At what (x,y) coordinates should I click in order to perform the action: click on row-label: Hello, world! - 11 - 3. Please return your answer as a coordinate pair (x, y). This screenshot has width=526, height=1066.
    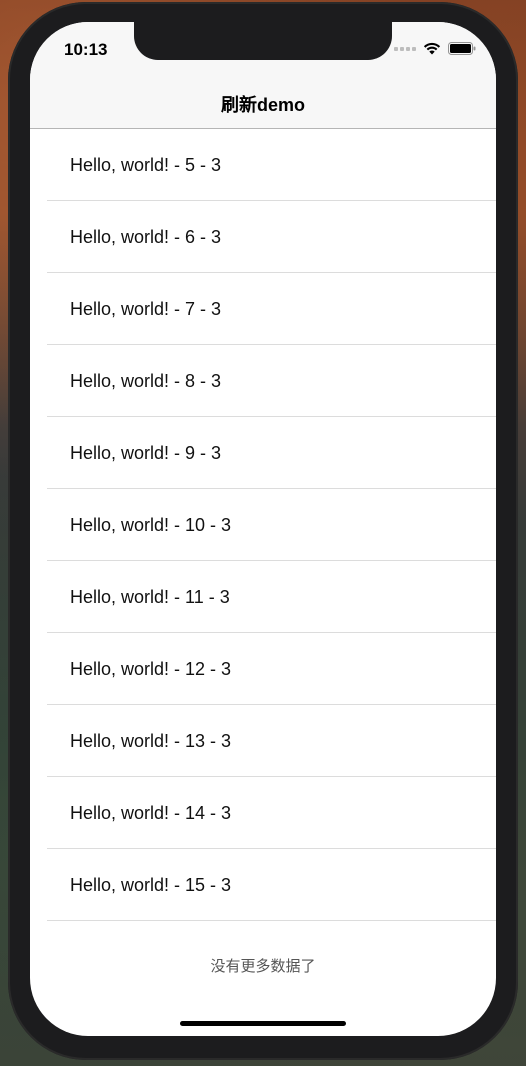
    Looking at the image, I should click on (150, 596).